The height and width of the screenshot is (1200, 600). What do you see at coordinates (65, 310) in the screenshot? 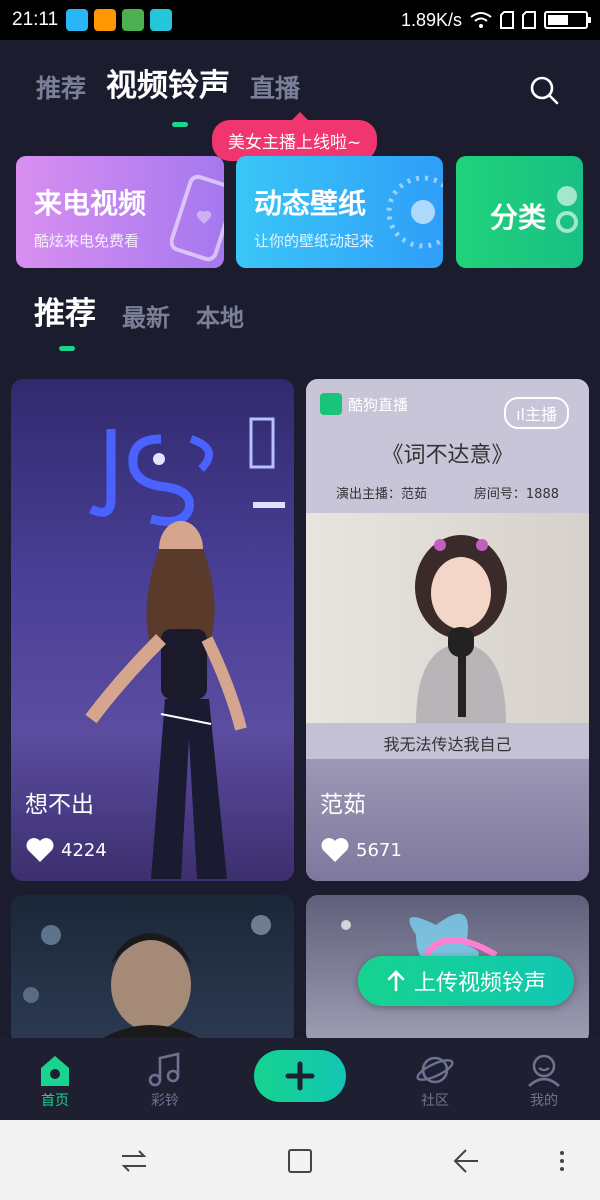
I see `subtab-recommend: 推荐` at bounding box center [65, 310].